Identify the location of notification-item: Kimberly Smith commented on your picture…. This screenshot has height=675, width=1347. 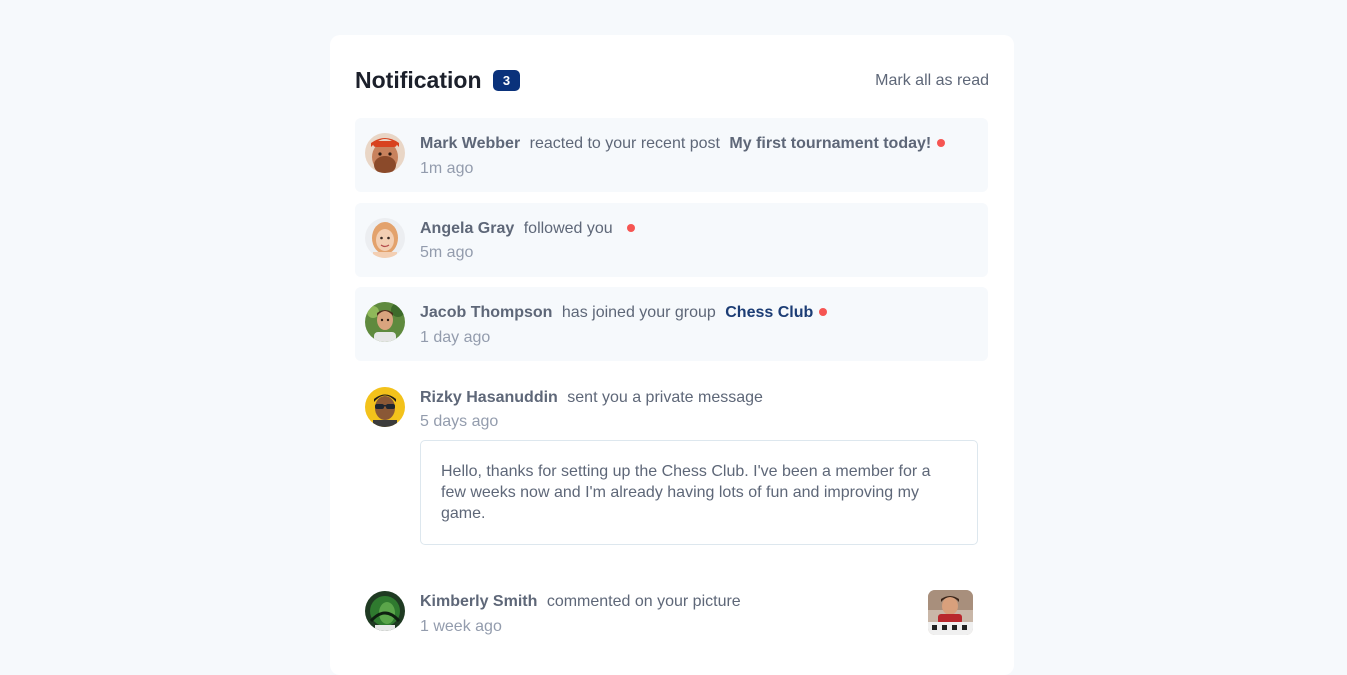
(671, 617).